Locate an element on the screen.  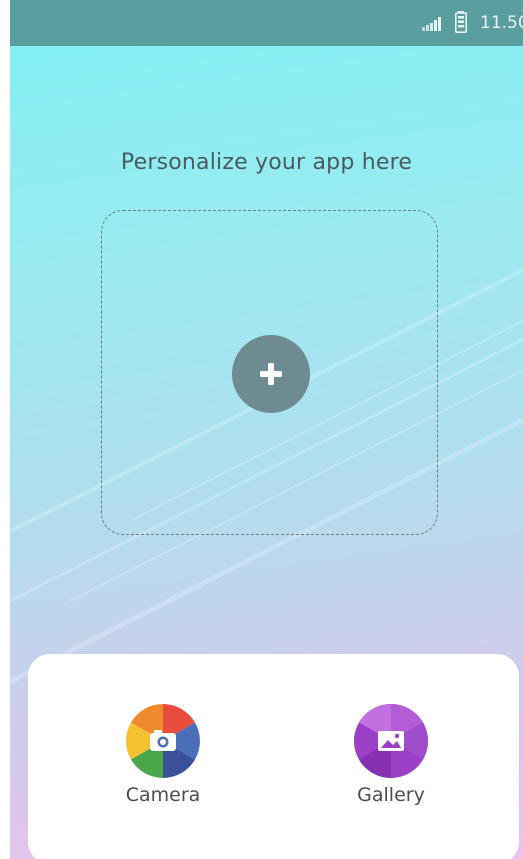
camera-icon is located at coordinates (163, 741).